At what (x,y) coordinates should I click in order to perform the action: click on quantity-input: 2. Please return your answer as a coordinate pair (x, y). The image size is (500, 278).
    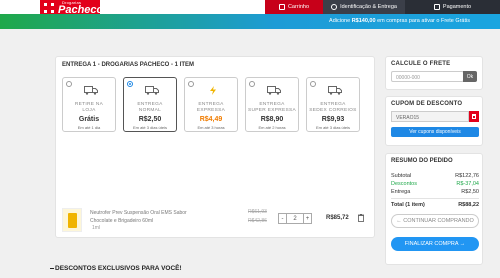
    Looking at the image, I should click on (295, 218).